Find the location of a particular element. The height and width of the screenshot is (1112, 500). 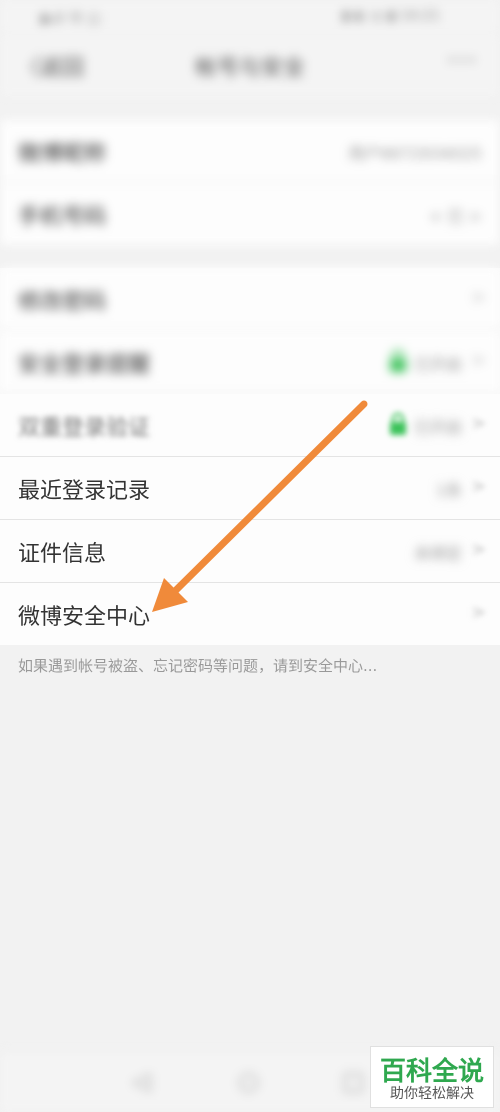

status-bar: ▮ull 令 ◫ ▮ ◐ ◎ ▮ 14:21 is located at coordinates (250, 17).